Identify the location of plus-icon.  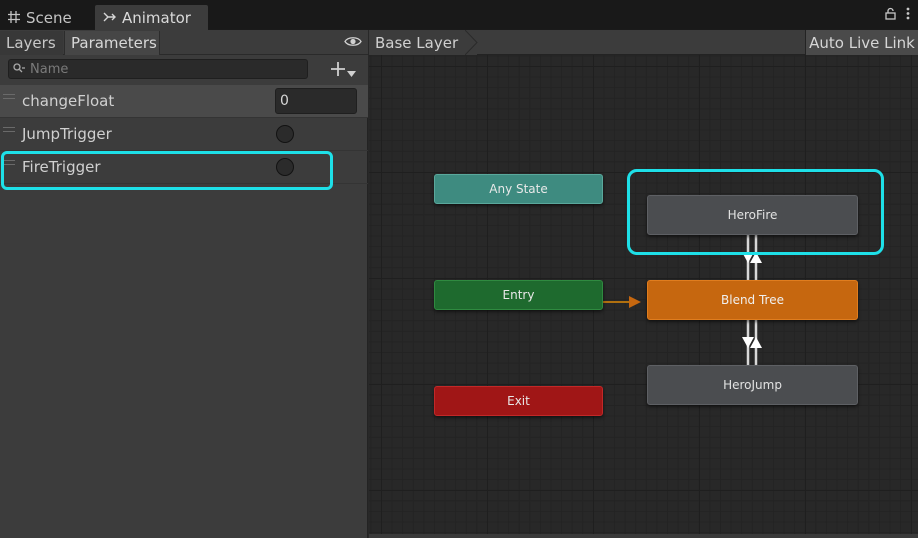
(338, 70).